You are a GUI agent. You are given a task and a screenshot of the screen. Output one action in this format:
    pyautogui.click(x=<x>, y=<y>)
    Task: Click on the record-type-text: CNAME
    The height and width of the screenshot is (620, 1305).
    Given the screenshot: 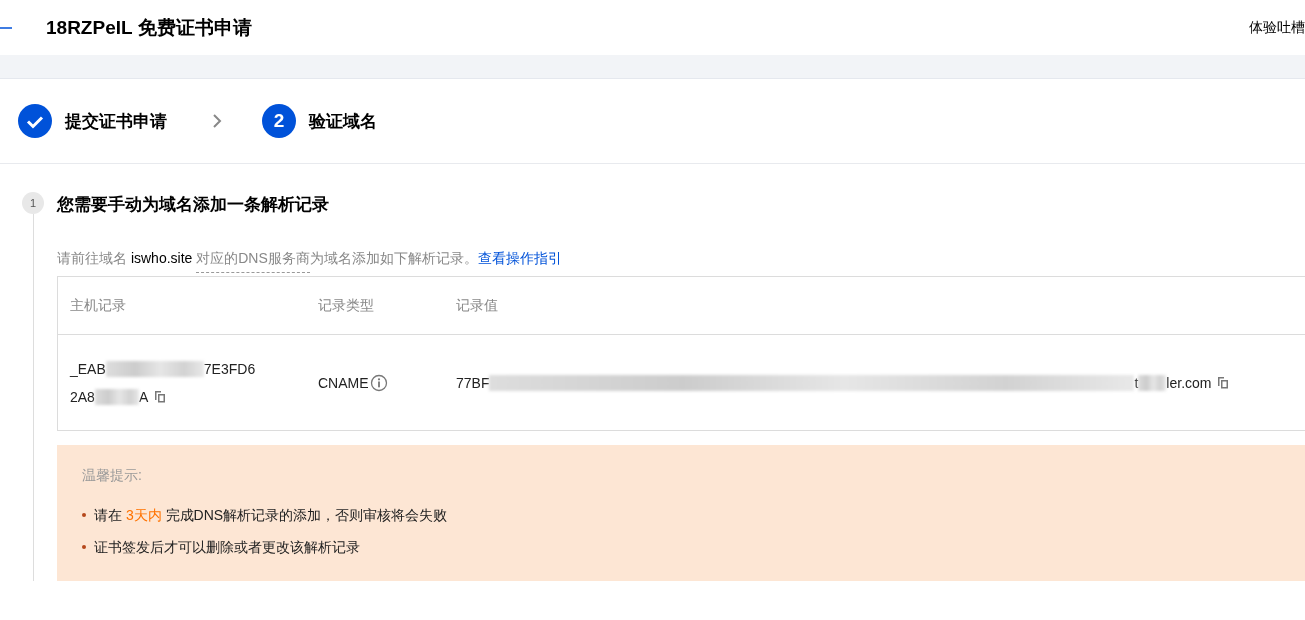 What is the action you would take?
    pyautogui.click(x=343, y=382)
    